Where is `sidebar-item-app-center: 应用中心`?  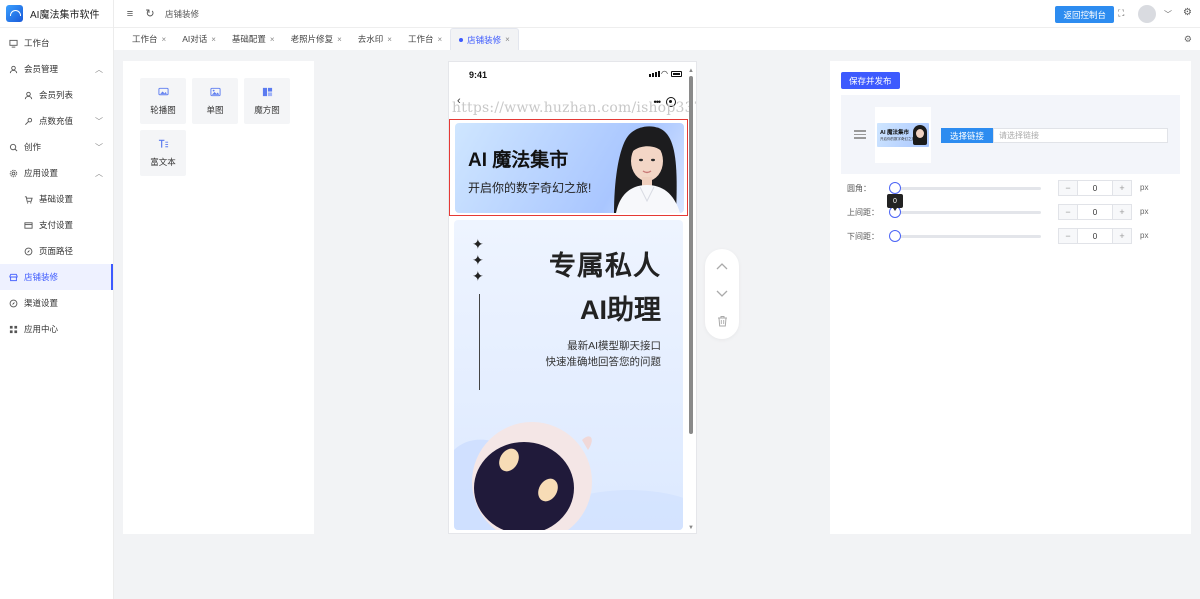
sidebar-item-app-center: 应用中心 is located at coordinates (56, 329).